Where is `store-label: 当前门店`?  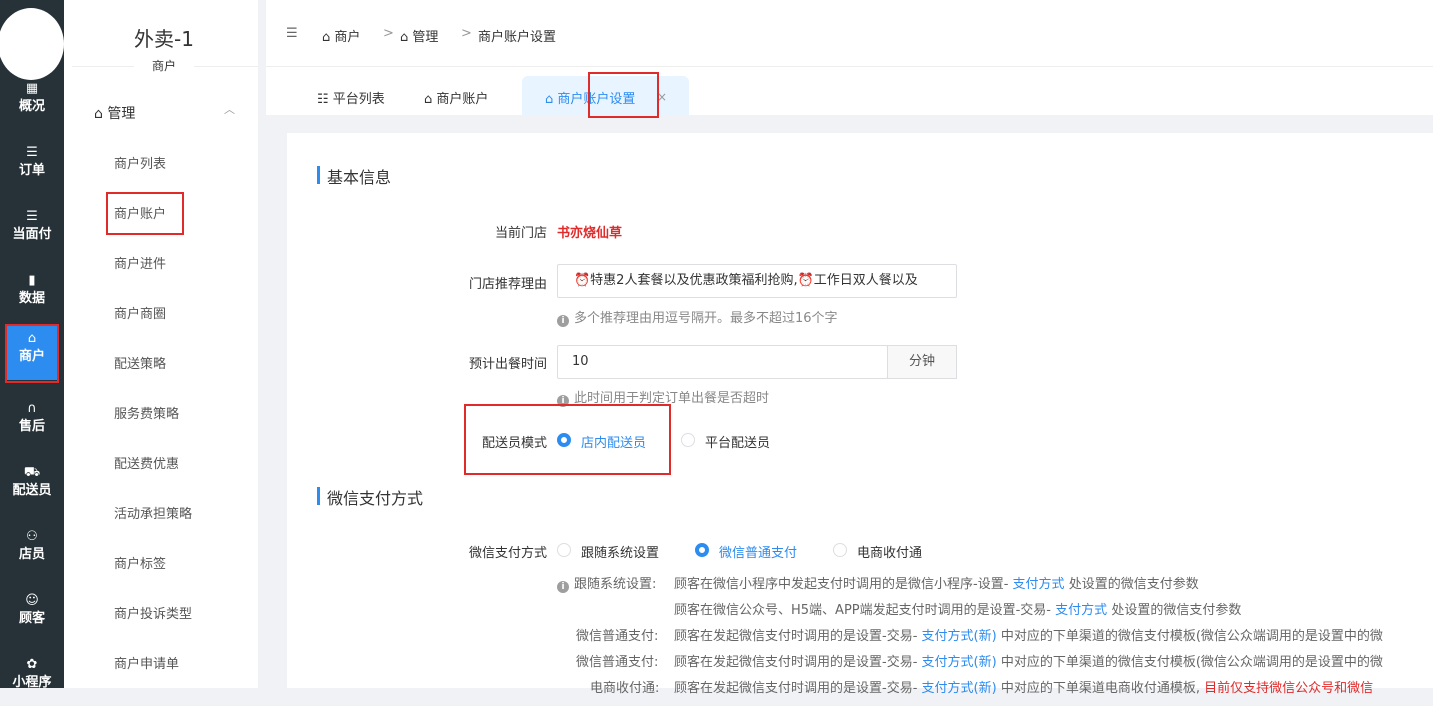
store-label: 当前门店 is located at coordinates (520, 233).